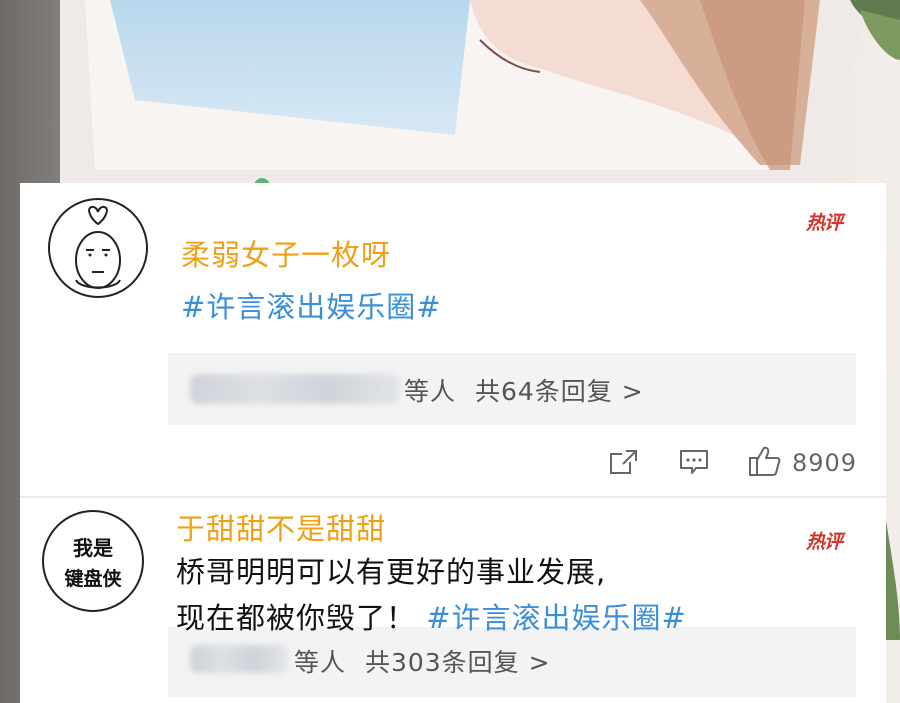 This screenshot has width=900, height=703. What do you see at coordinates (624, 462) in the screenshot?
I see `share-icon` at bounding box center [624, 462].